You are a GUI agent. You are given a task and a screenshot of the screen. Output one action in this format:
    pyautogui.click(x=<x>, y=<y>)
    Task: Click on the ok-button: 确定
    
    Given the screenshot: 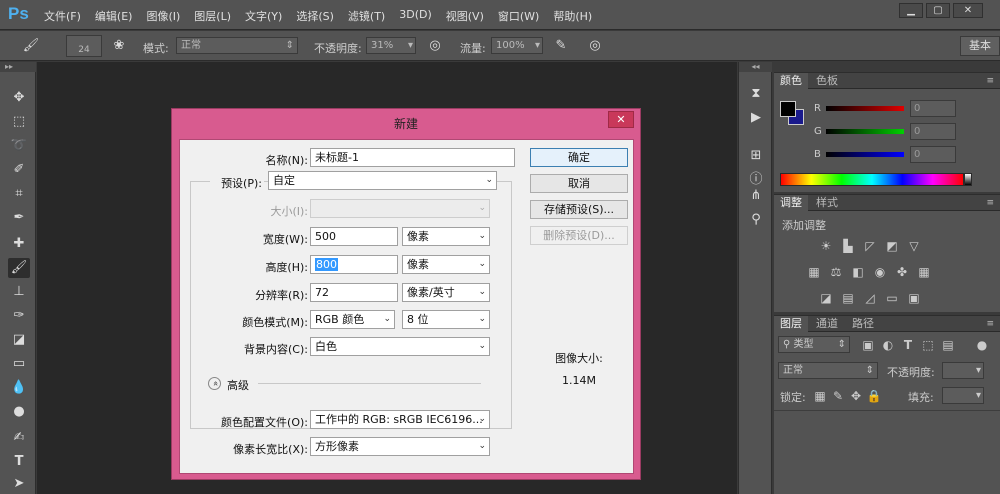 What is the action you would take?
    pyautogui.click(x=579, y=157)
    